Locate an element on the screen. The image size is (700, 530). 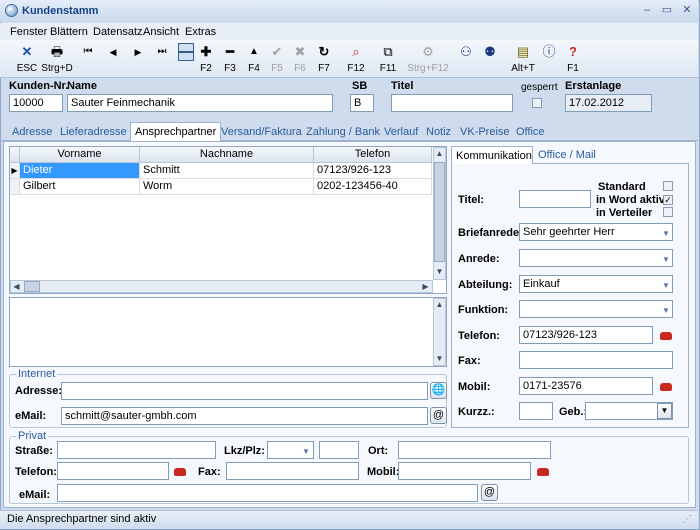
table-cell: Worm is located at coordinates (227, 187).